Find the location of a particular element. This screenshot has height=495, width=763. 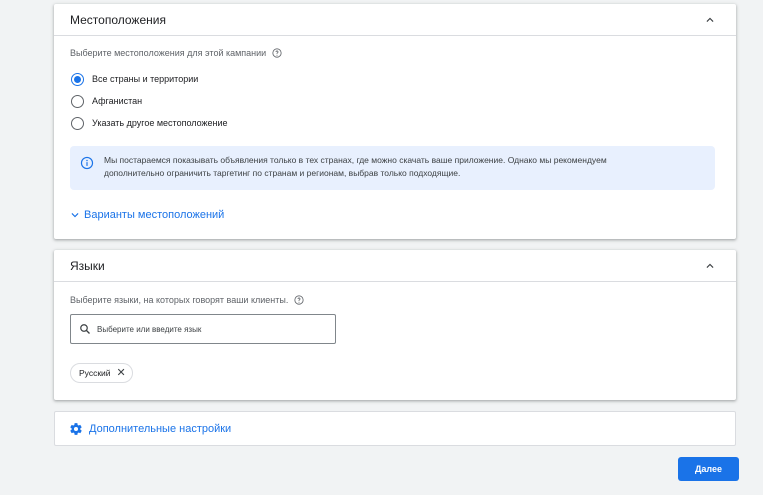

close-icon: ✕ is located at coordinates (121, 373).